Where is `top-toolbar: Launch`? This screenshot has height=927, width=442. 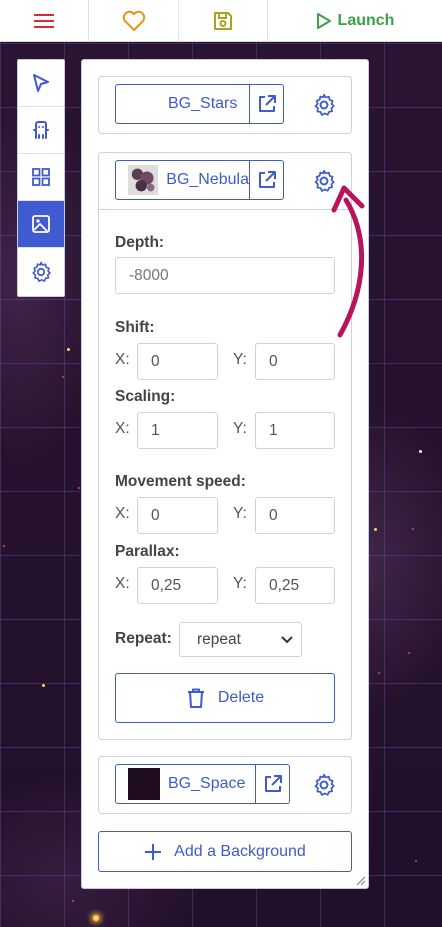 top-toolbar: Launch is located at coordinates (221, 21).